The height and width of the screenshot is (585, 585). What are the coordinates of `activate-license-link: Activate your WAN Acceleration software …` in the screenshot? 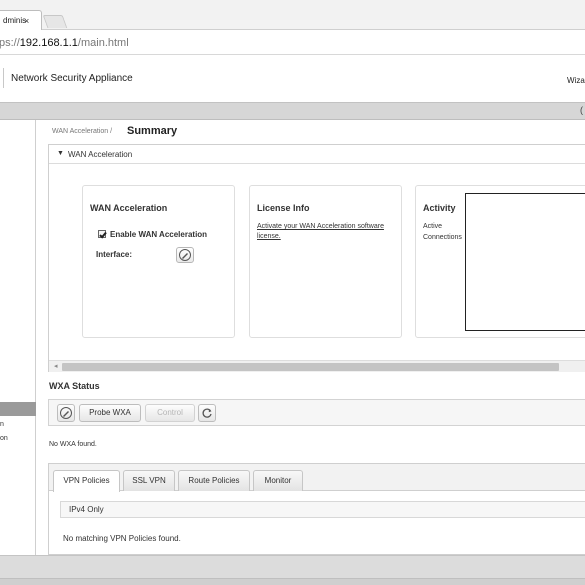 It's located at (322, 232).